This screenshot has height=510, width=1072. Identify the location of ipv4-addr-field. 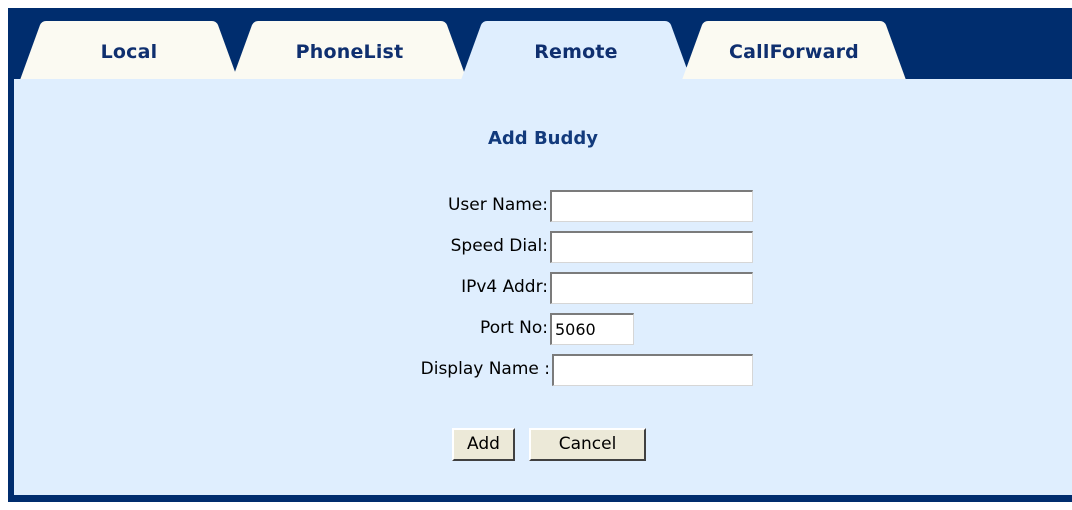
(651, 288).